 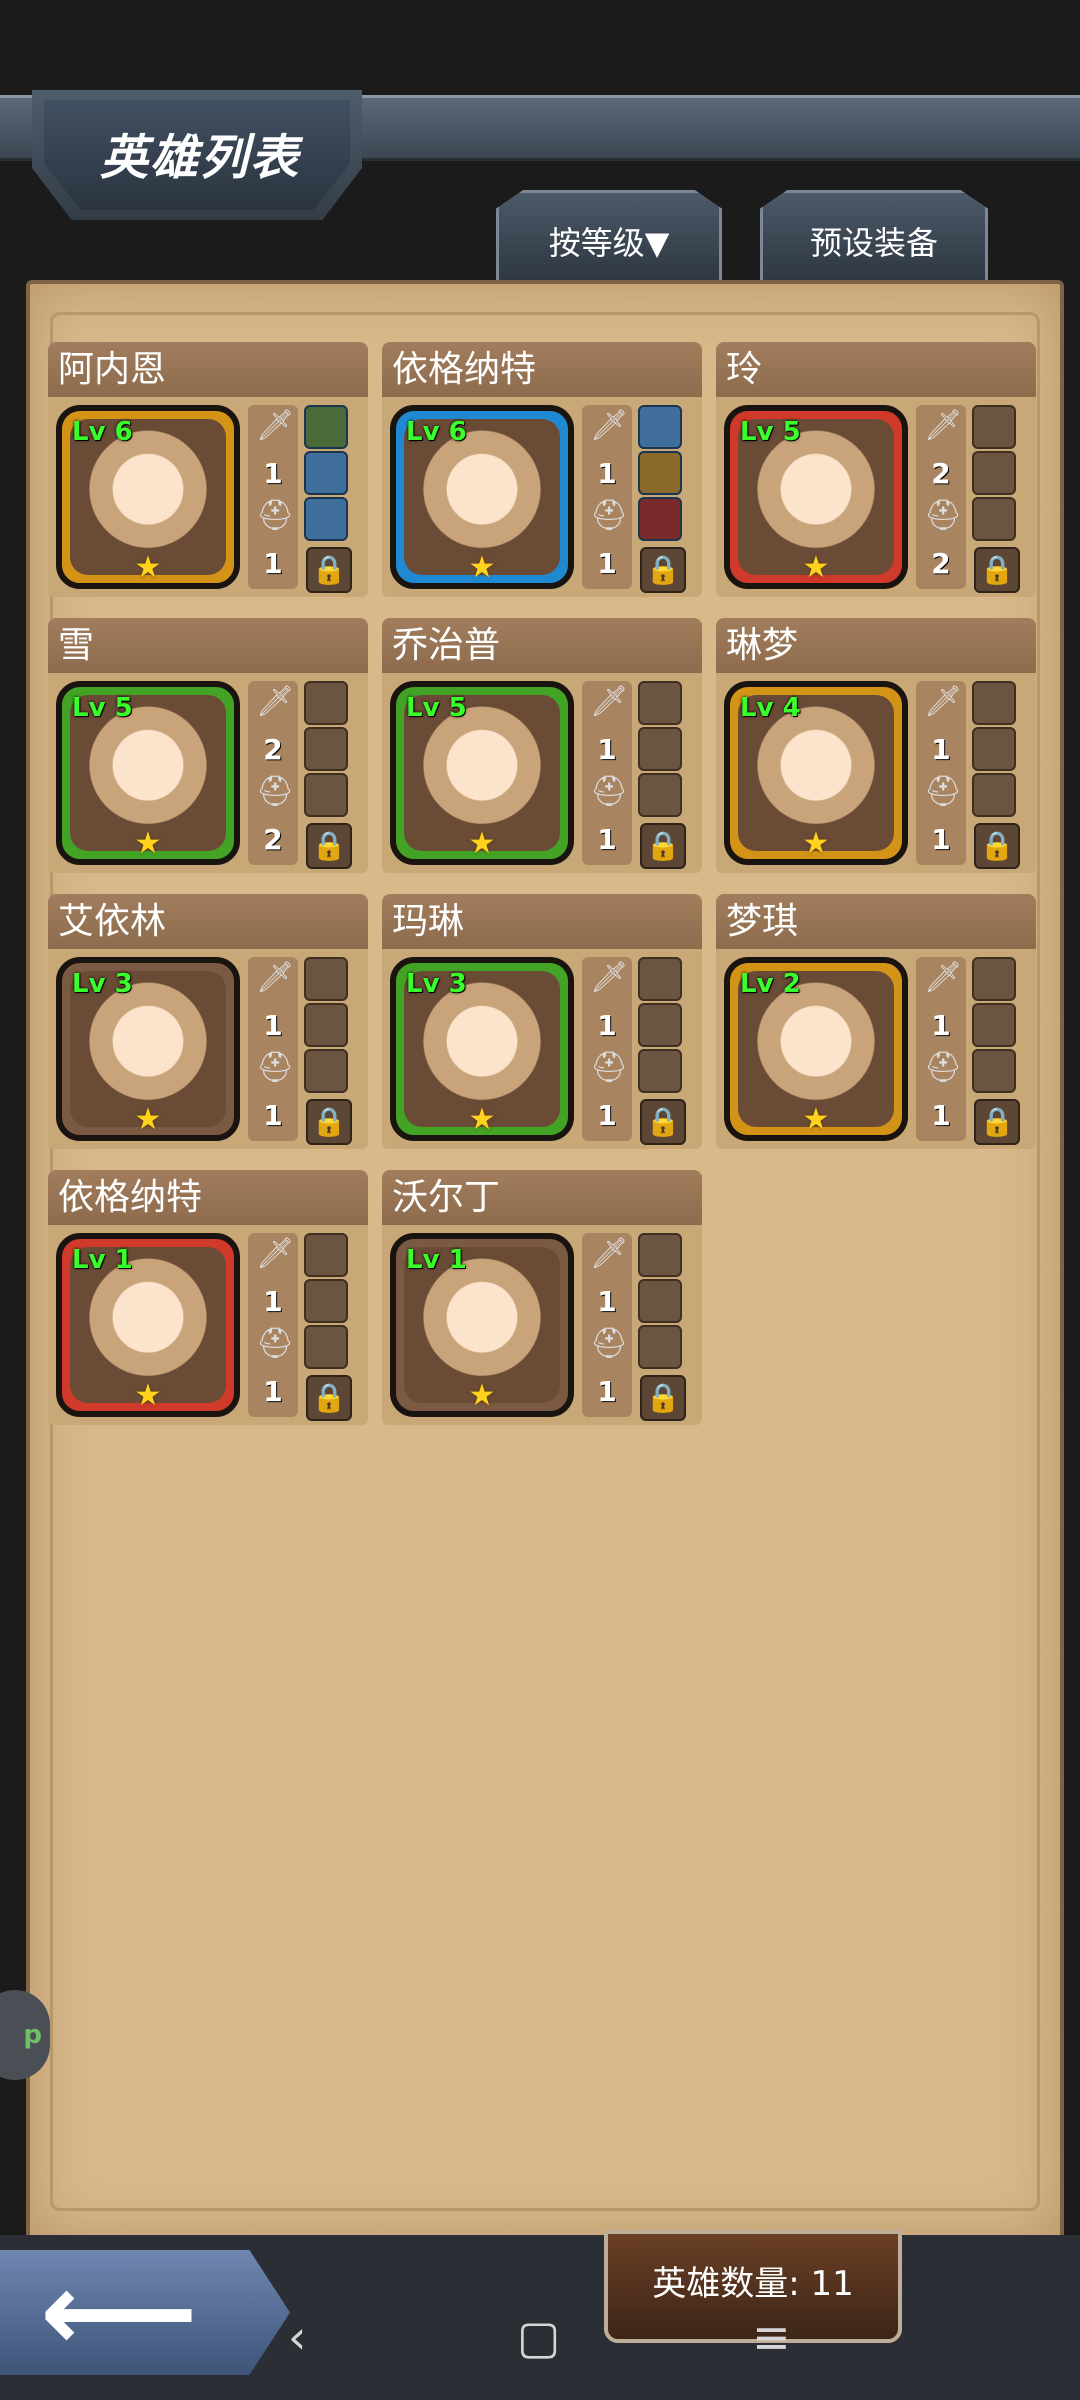 I want to click on hero-card: 依格纳特 Lv 1 ★ 🗡 1 ⛑ 1 🔒, so click(x=208, y=1297).